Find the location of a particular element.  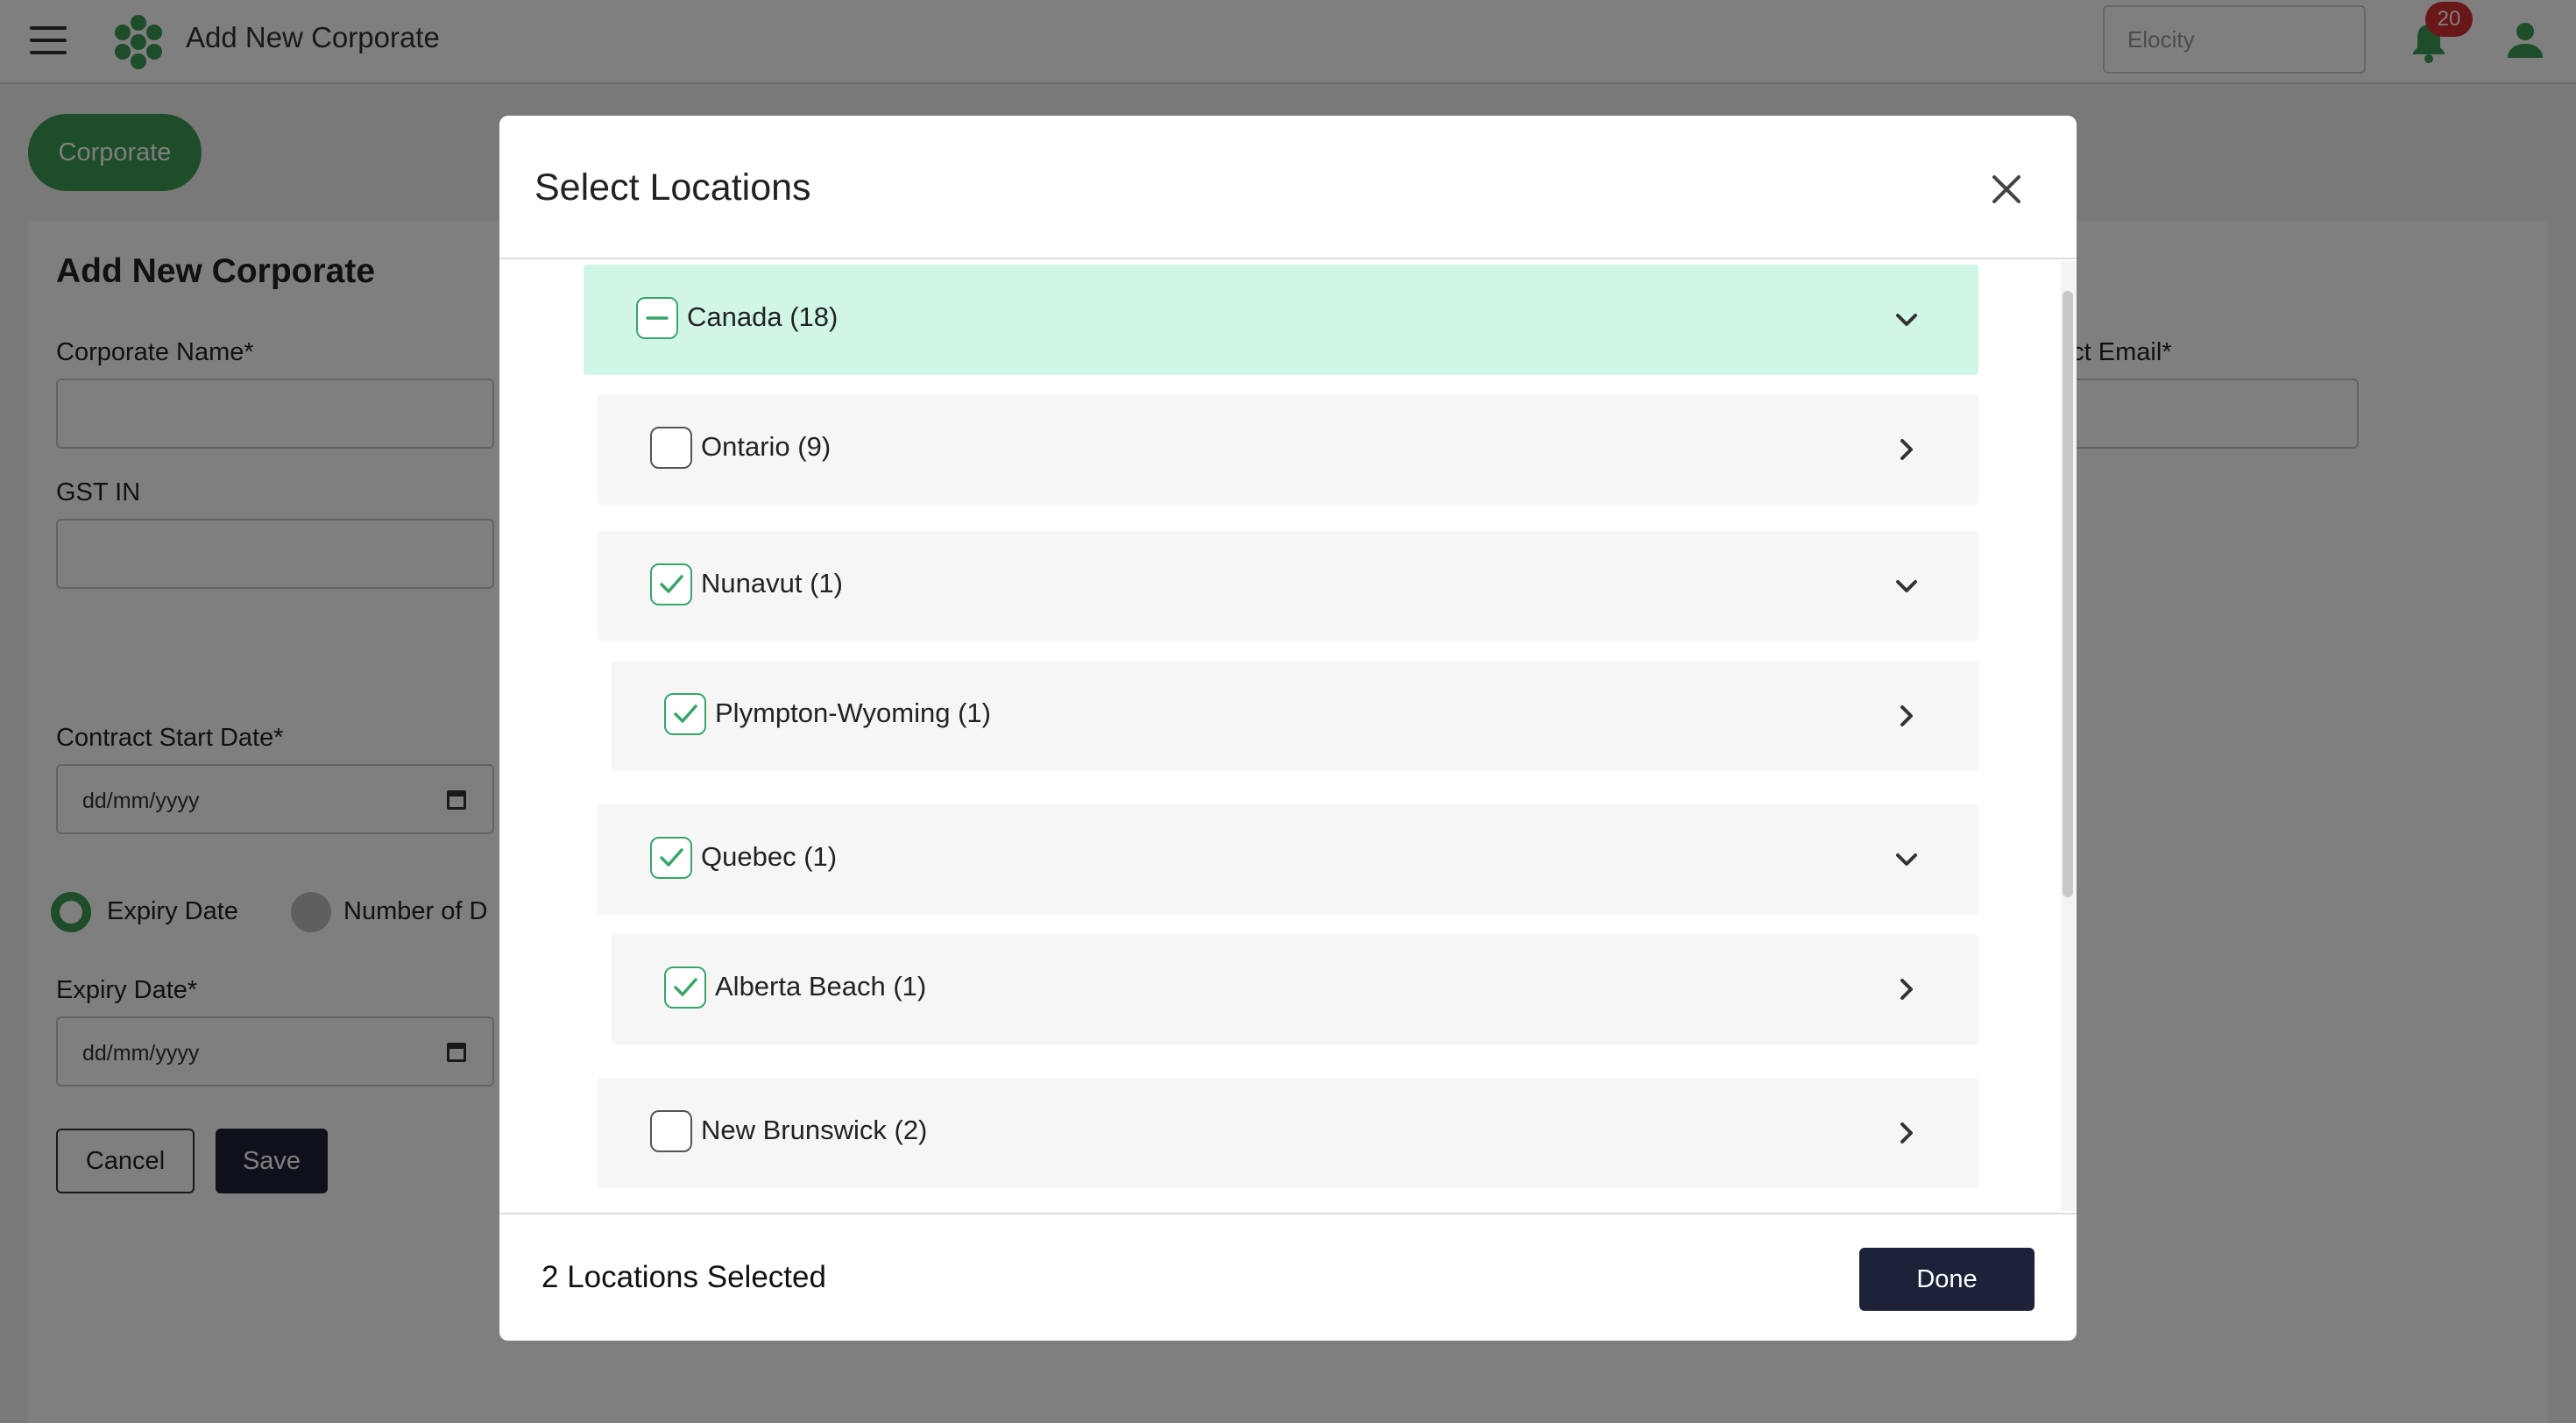

location-label: Ontario (9) is located at coordinates (766, 446).